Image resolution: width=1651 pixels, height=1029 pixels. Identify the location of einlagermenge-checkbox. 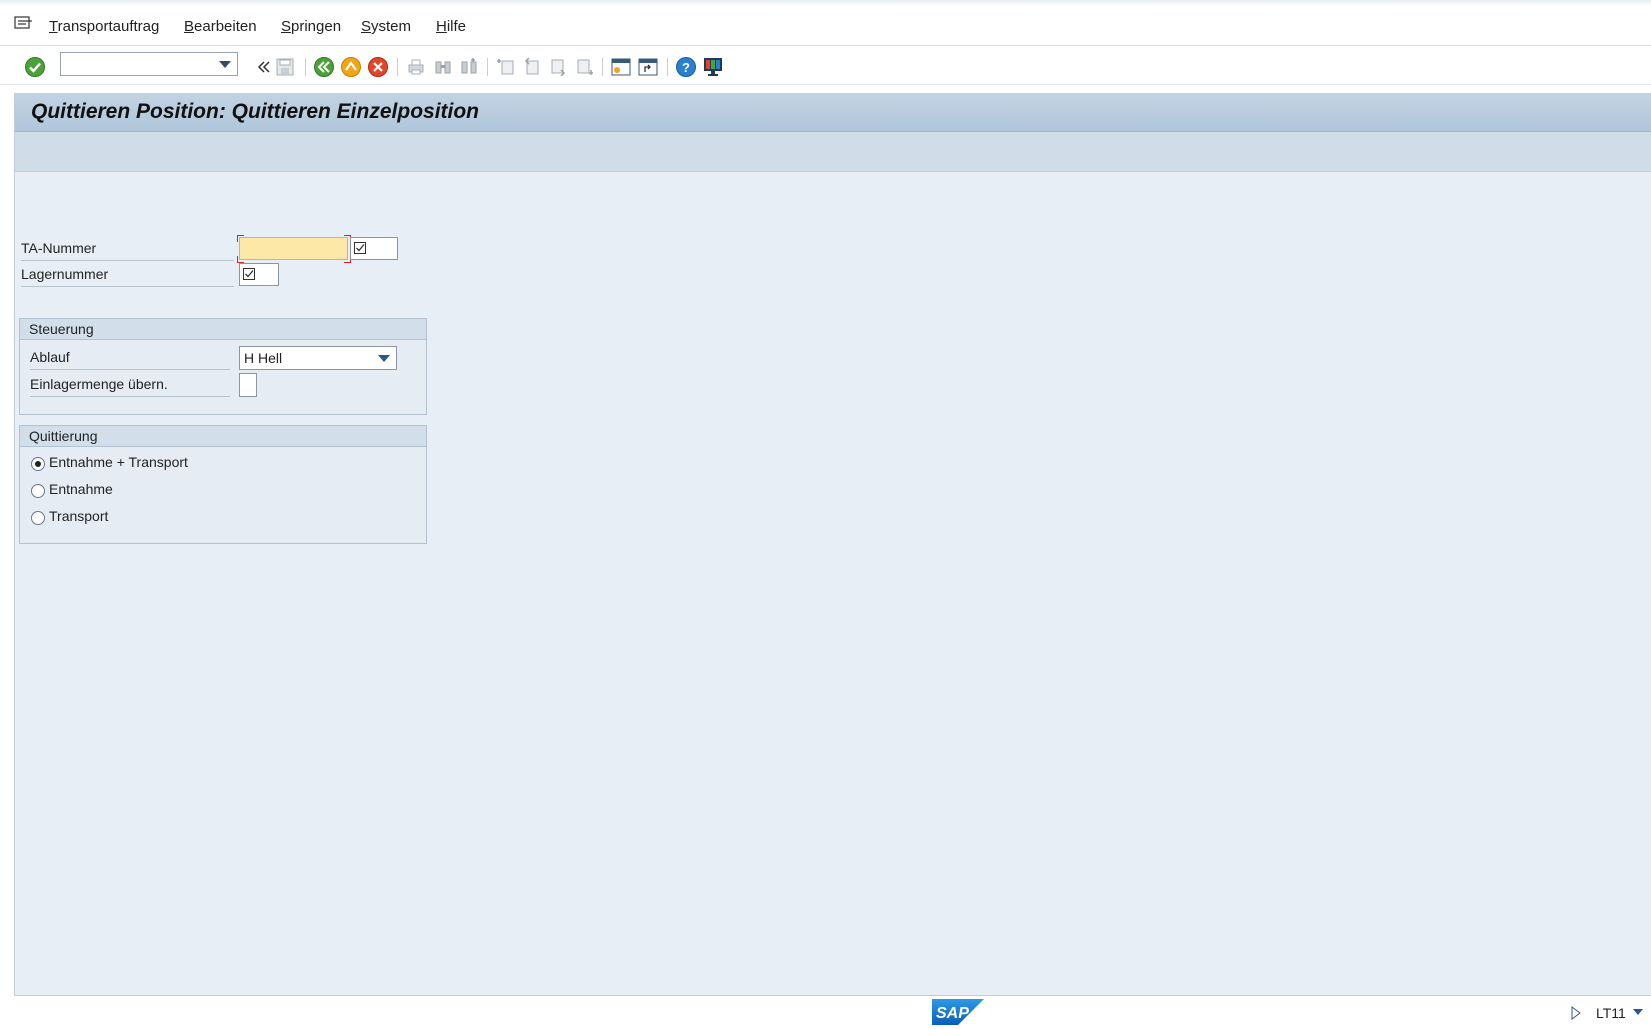
(248, 385).